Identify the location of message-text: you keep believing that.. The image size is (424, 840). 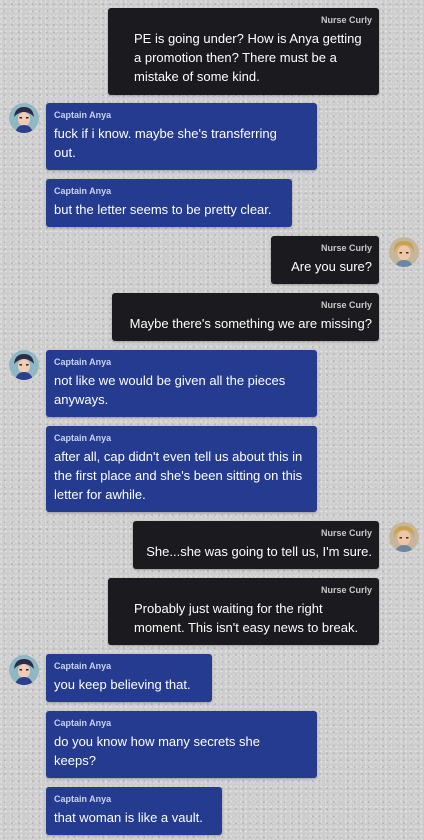
(122, 684).